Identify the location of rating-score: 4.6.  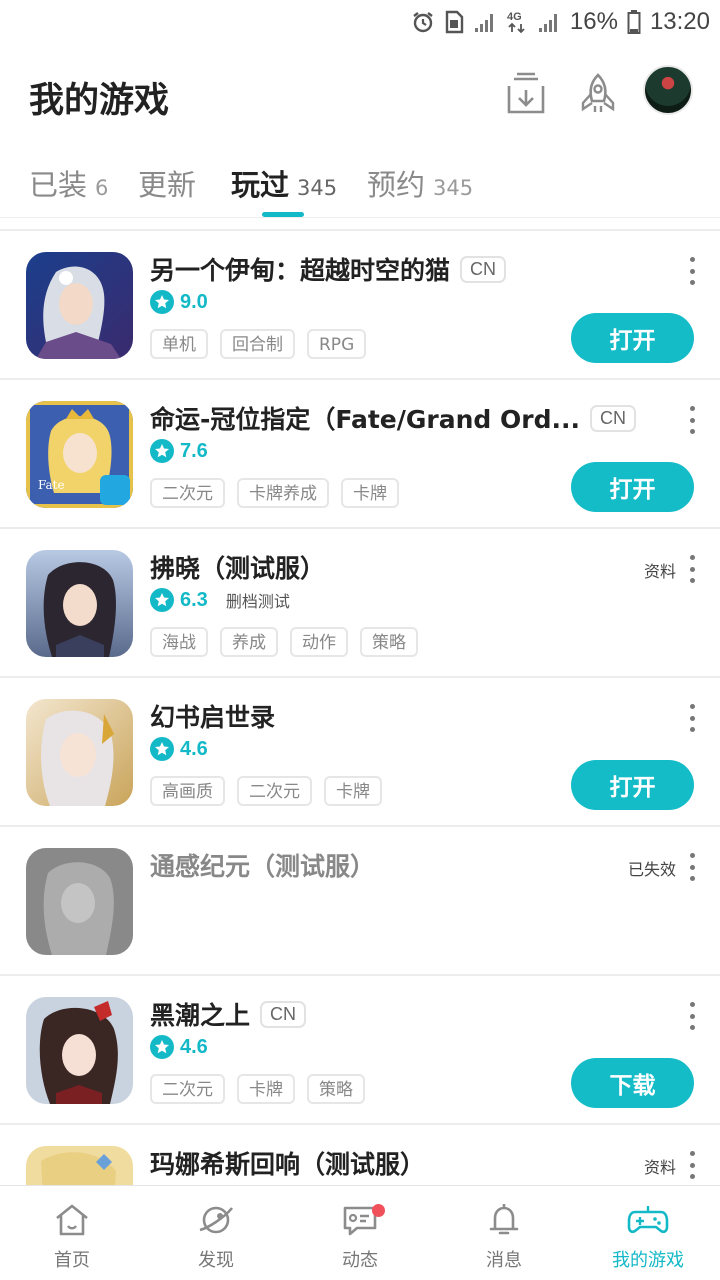
(194, 748).